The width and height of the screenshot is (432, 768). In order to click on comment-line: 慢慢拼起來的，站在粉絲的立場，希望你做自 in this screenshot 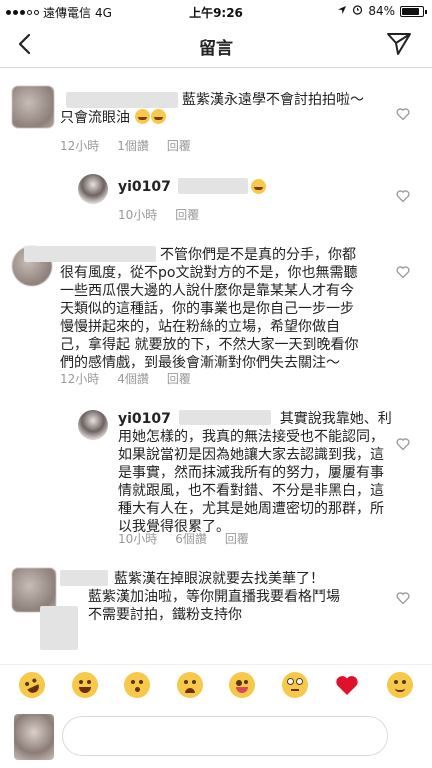, I will do `click(200, 327)`.